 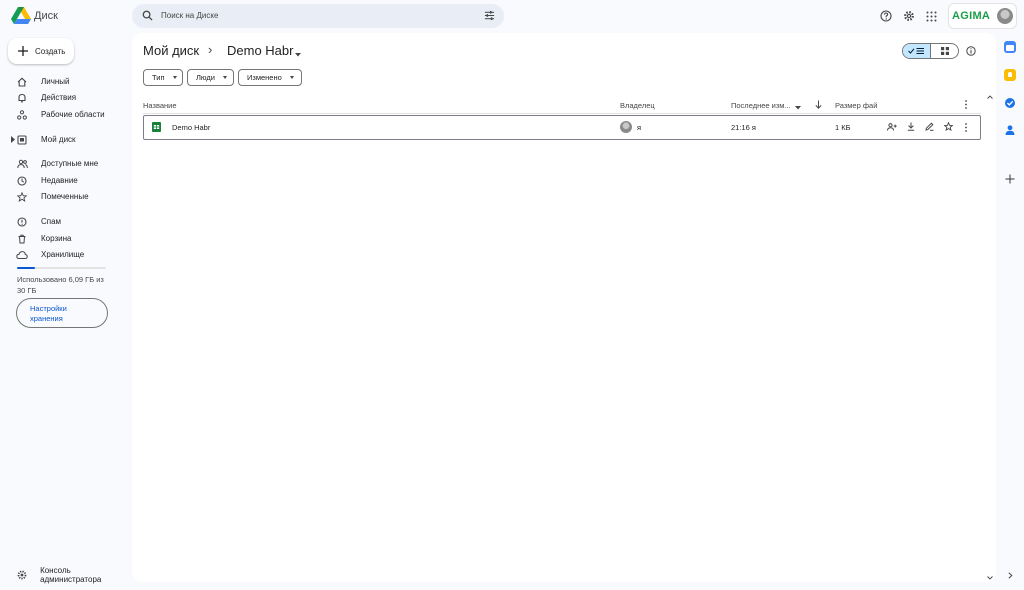 What do you see at coordinates (189, 15) in the screenshot?
I see `search-input: Поиск на Диске` at bounding box center [189, 15].